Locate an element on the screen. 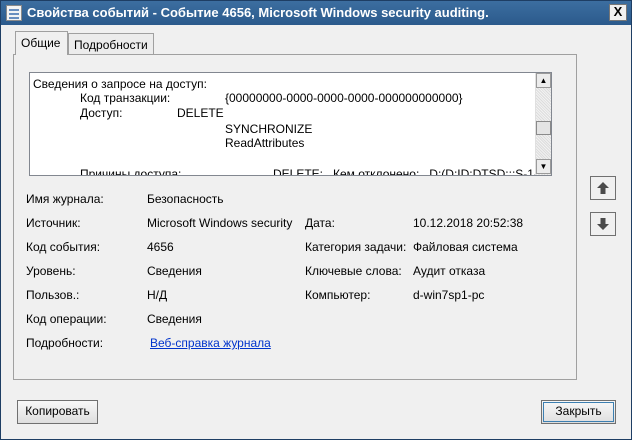 The width and height of the screenshot is (632, 440). user-value: Н/Д is located at coordinates (157, 295).